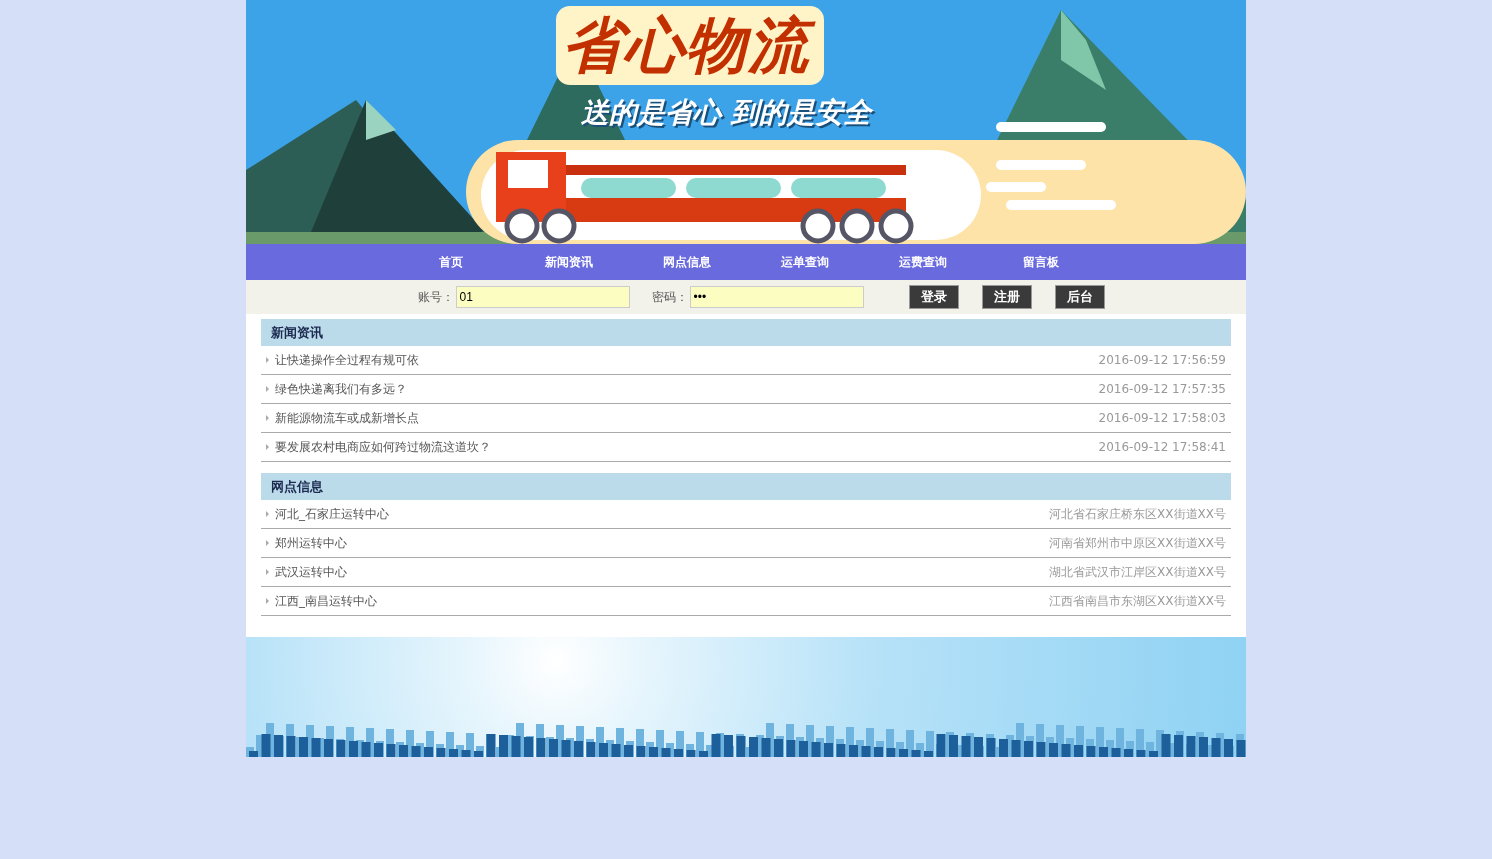 This screenshot has width=1492, height=859. I want to click on row-meta: 2016-09-12 17:57:35, so click(1162, 389).